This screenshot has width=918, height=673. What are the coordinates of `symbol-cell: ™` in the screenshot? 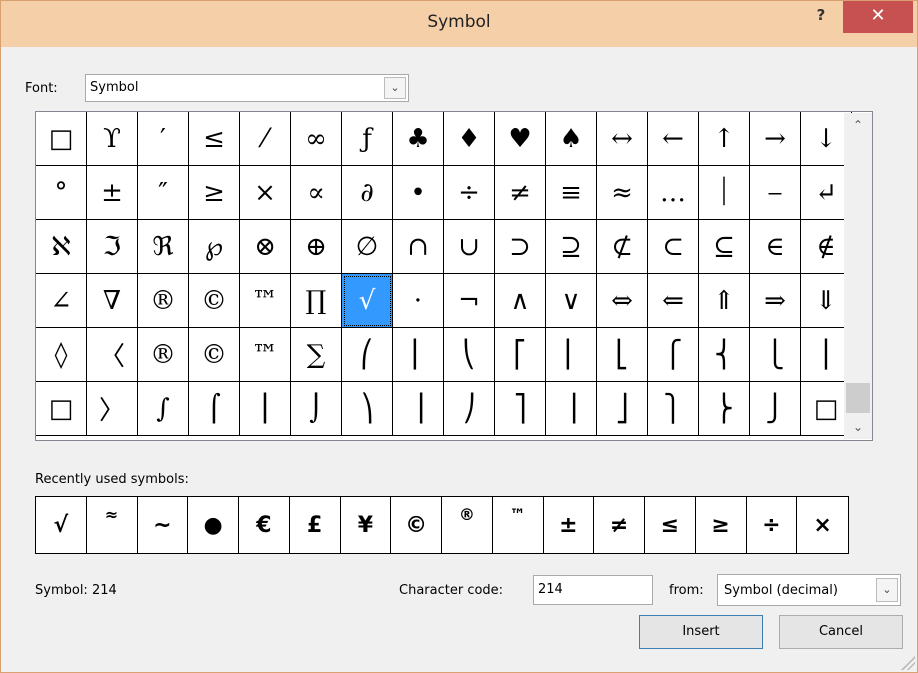 It's located at (265, 355).